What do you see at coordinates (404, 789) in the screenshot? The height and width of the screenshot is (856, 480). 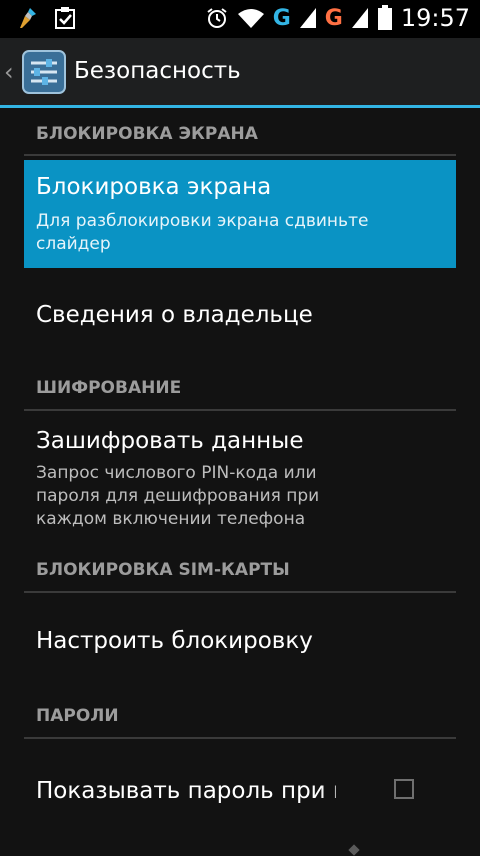 I see `show-password-checkbox` at bounding box center [404, 789].